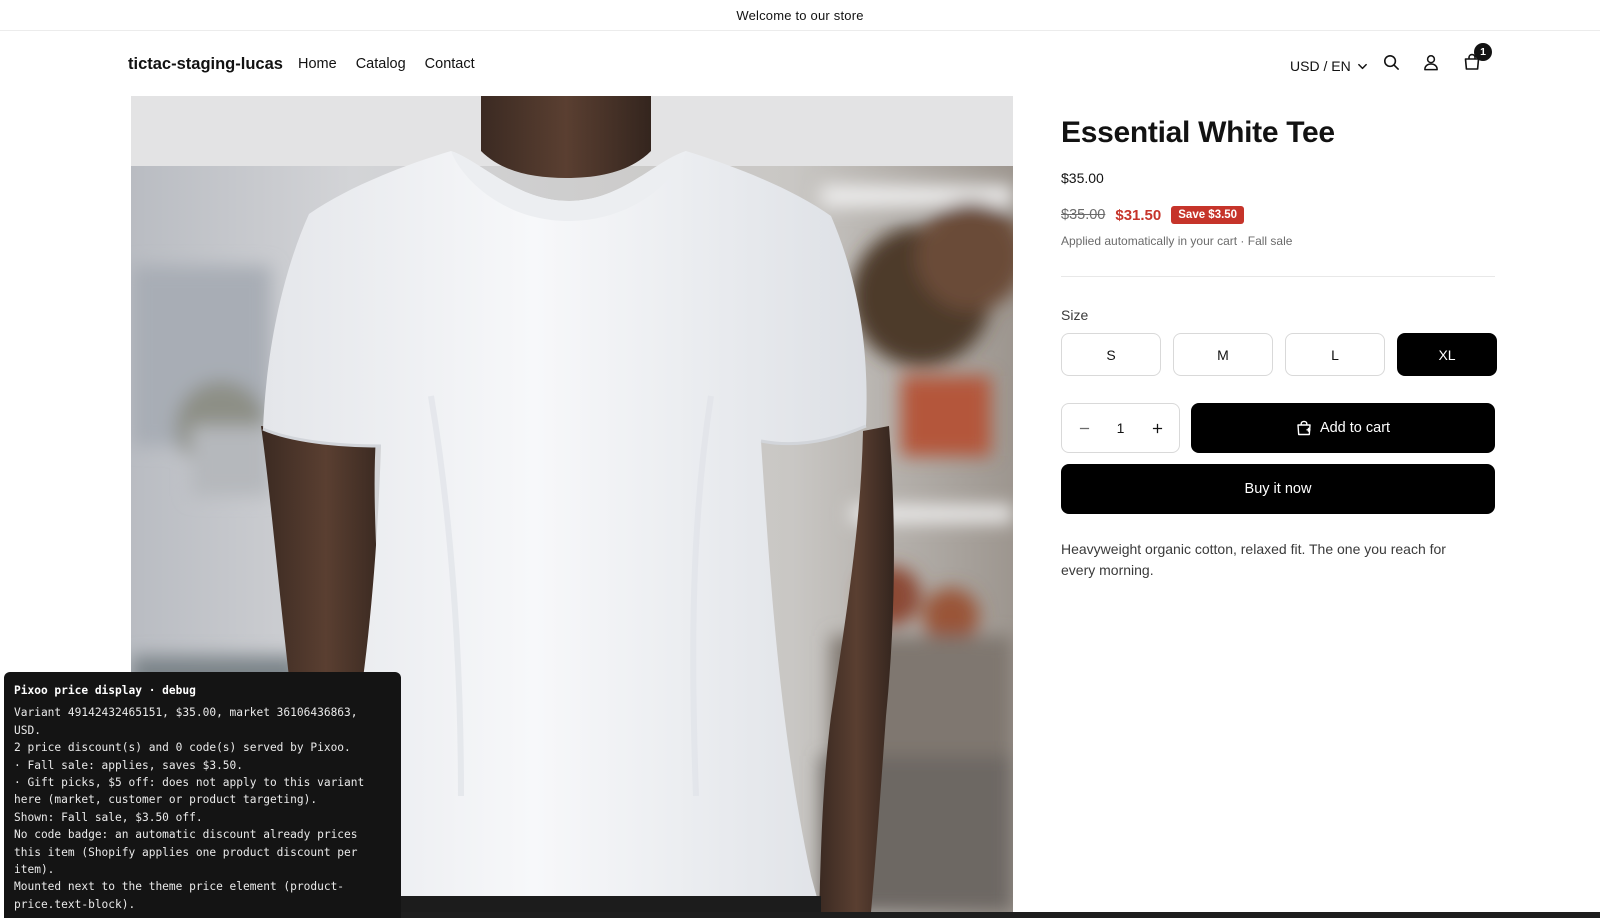 This screenshot has height=918, width=1600. What do you see at coordinates (1111, 354) in the screenshot?
I see `size-option-s: S` at bounding box center [1111, 354].